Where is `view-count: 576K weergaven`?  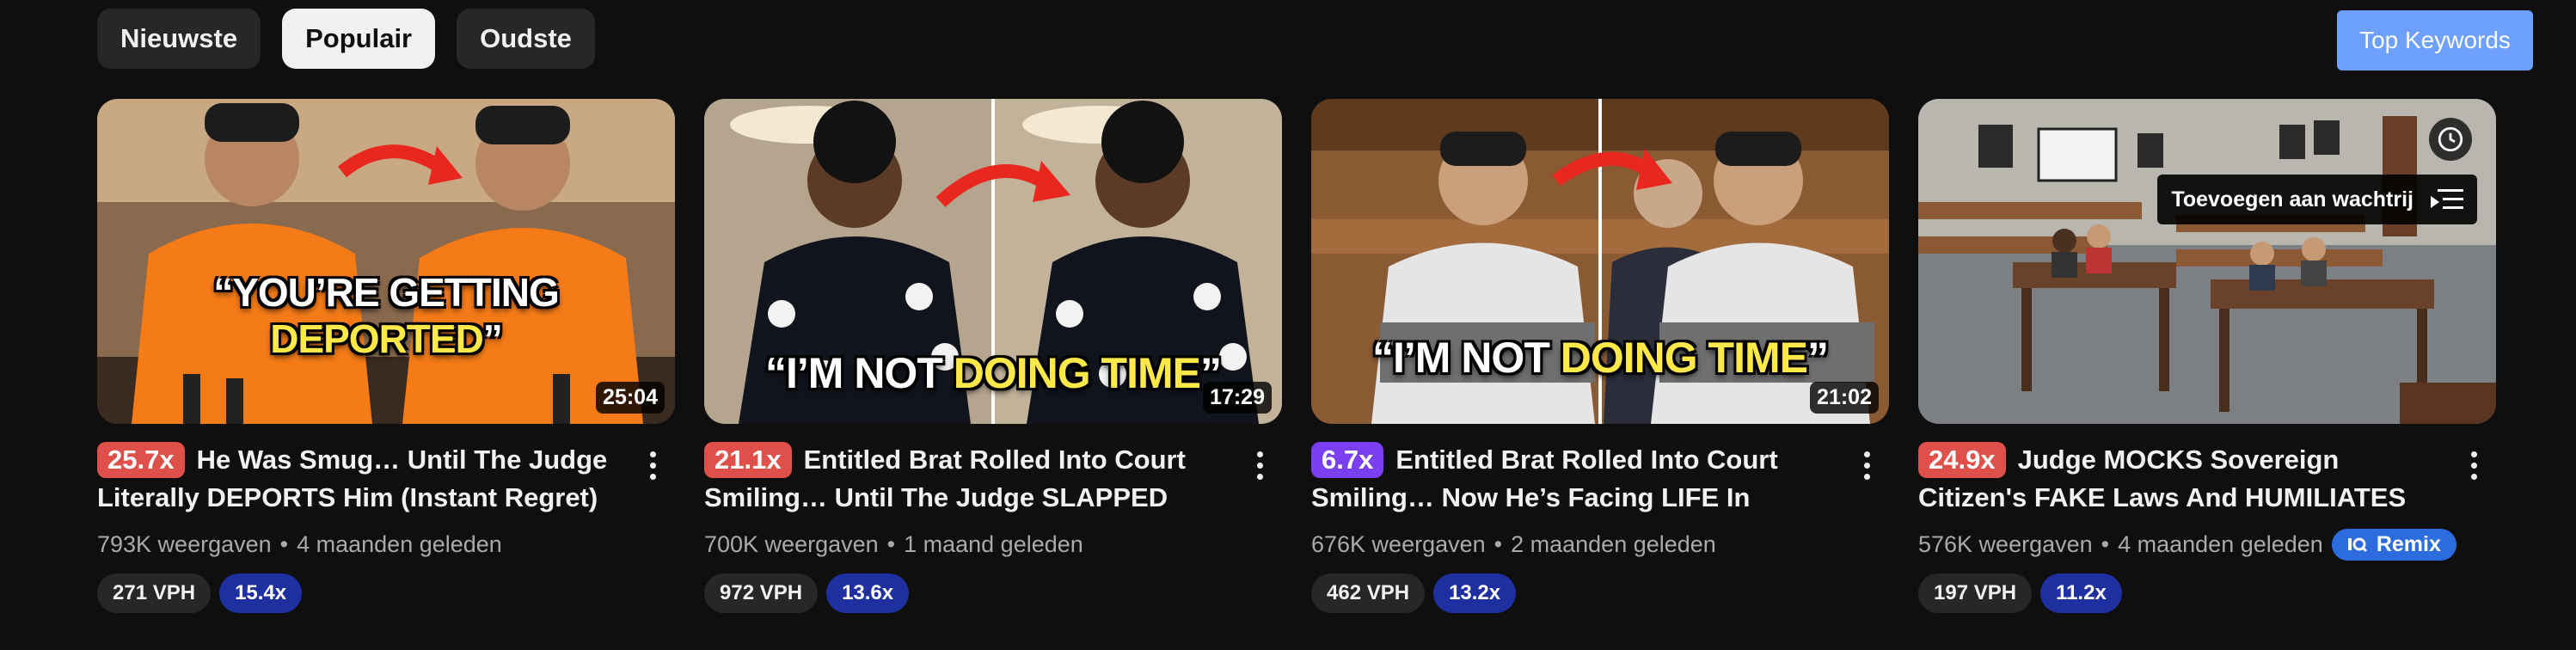
view-count: 576K weergaven is located at coordinates (2005, 543).